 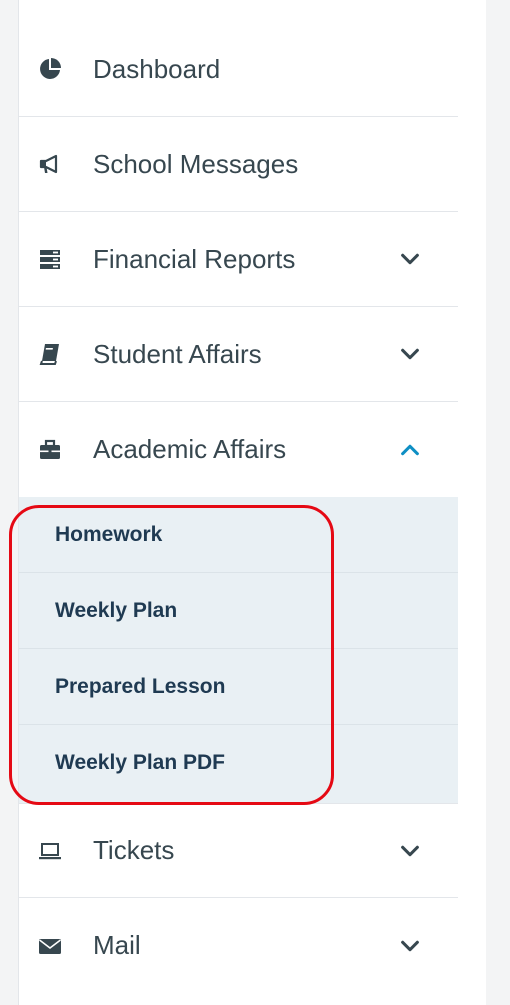 What do you see at coordinates (50, 354) in the screenshot?
I see `book-icon` at bounding box center [50, 354].